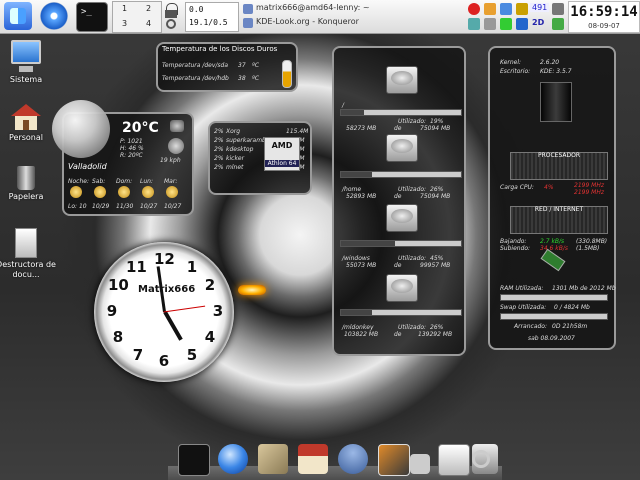  I want to click on forecast-day: Mar:, so click(171, 181).